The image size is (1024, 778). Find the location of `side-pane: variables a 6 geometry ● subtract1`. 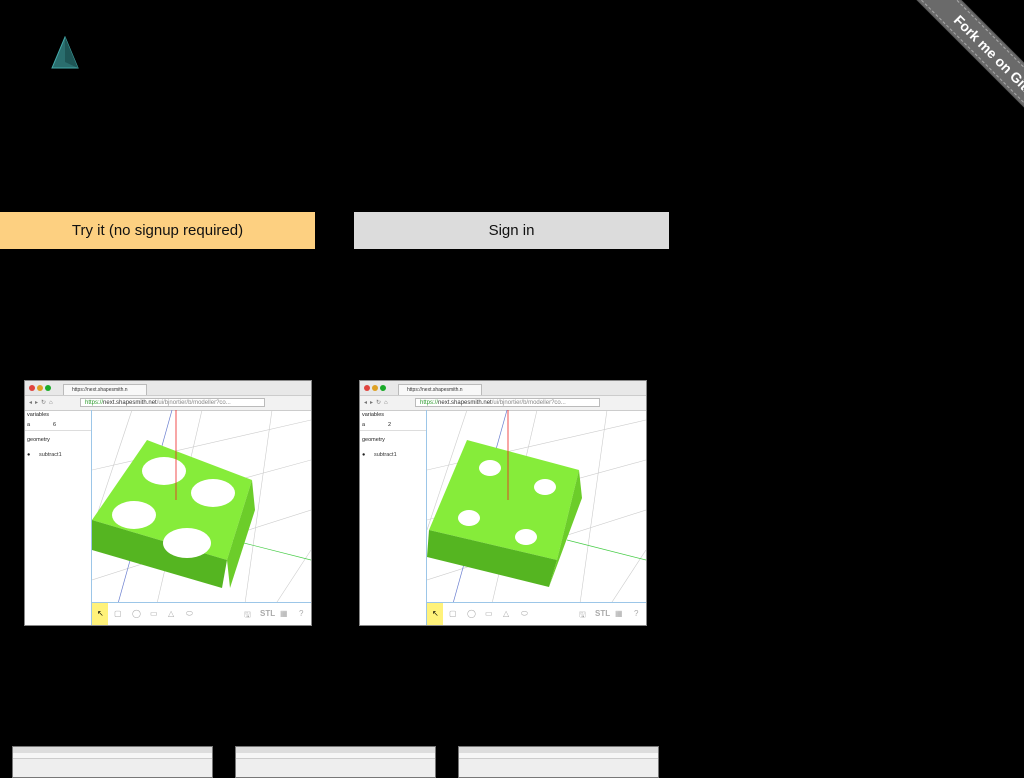

side-pane: variables a 6 geometry ● subtract1 is located at coordinates (58, 517).